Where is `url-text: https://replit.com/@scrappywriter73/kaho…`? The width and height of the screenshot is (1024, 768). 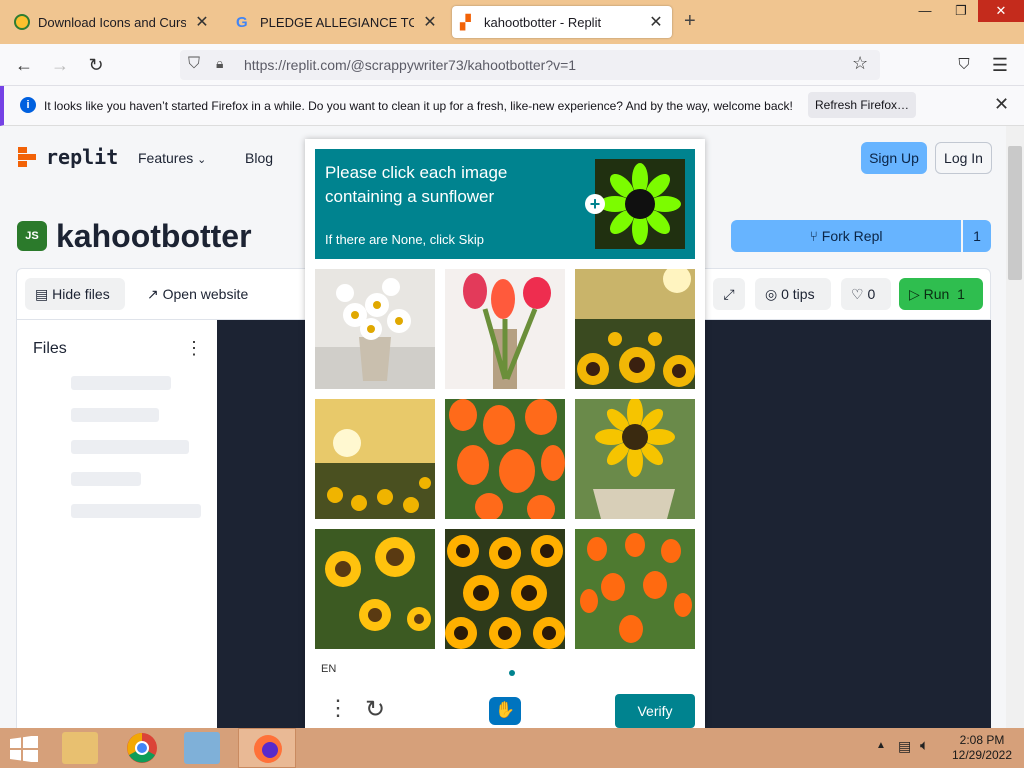 url-text: https://replit.com/@scrappywriter73/kaho… is located at coordinates (410, 65).